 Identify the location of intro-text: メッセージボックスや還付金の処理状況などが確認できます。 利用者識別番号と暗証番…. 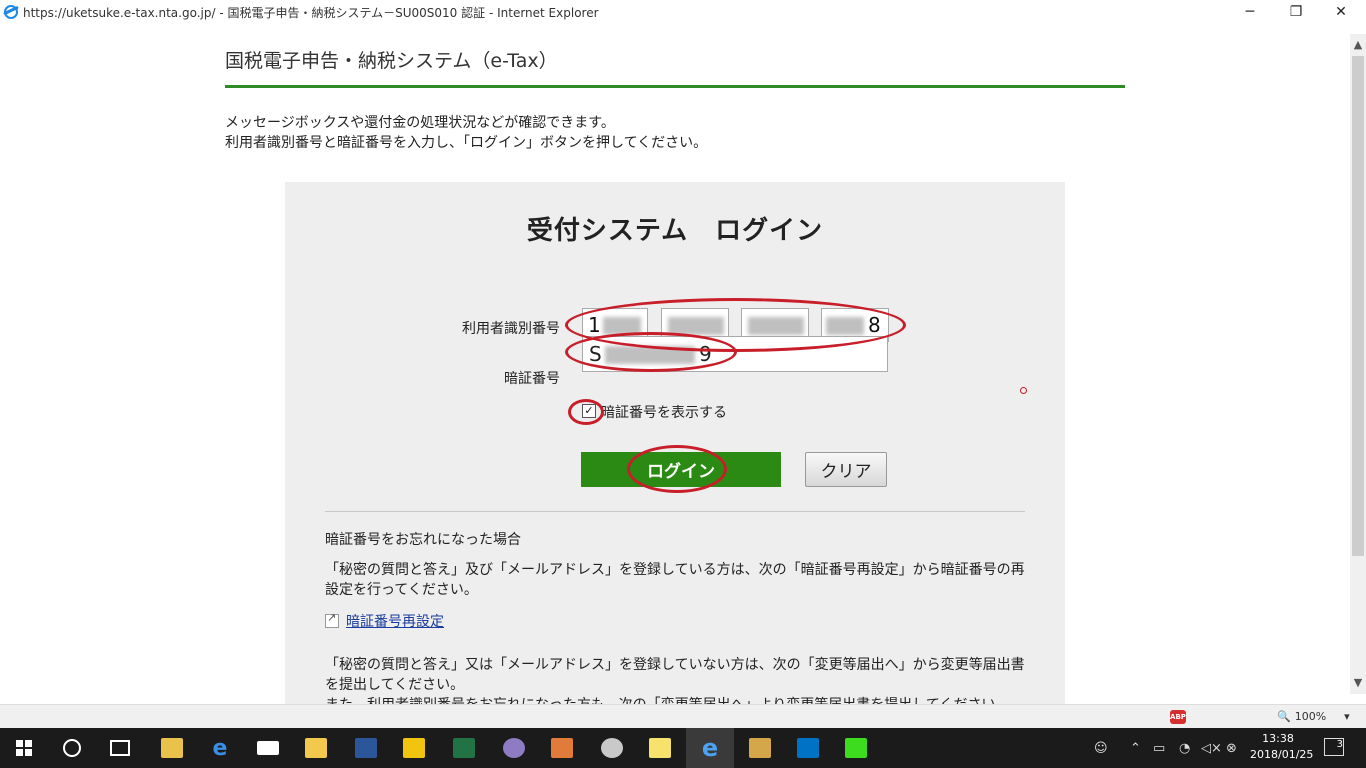
(466, 133).